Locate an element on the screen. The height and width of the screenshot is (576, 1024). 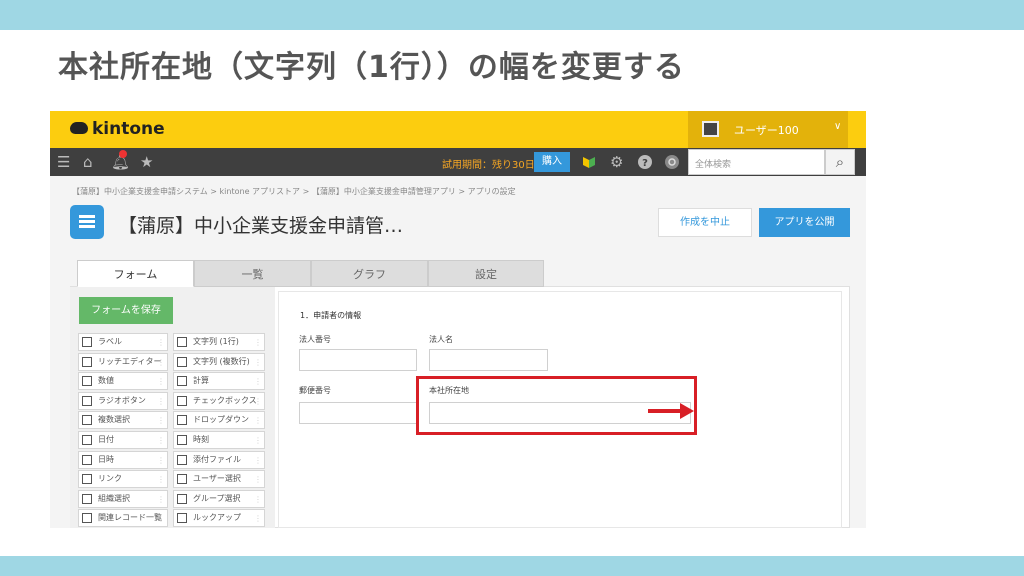
palette-item-checkbox: チェックボックス ⋮ is located at coordinates (219, 400).